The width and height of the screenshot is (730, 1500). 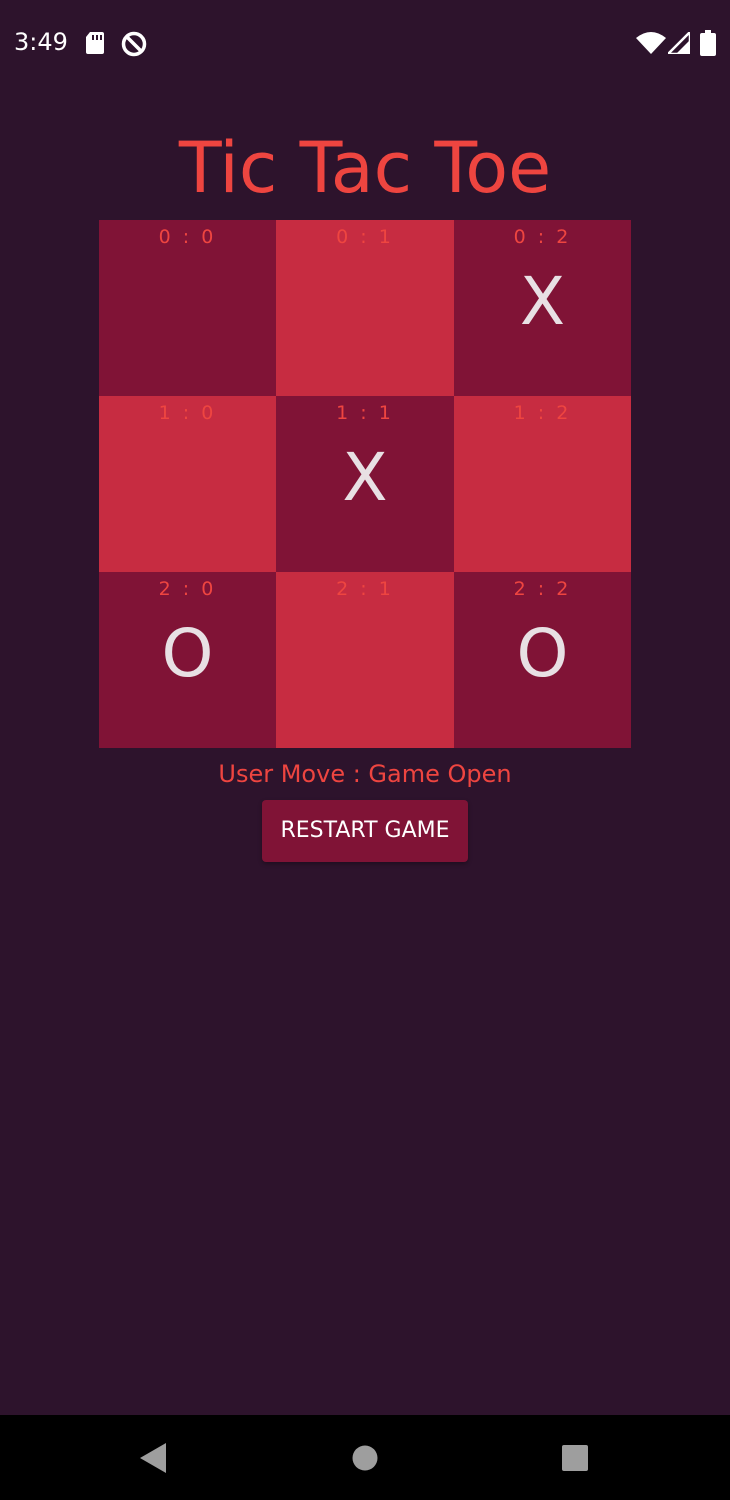 I want to click on board-cell: 2 : 0 O, so click(x=187, y=660).